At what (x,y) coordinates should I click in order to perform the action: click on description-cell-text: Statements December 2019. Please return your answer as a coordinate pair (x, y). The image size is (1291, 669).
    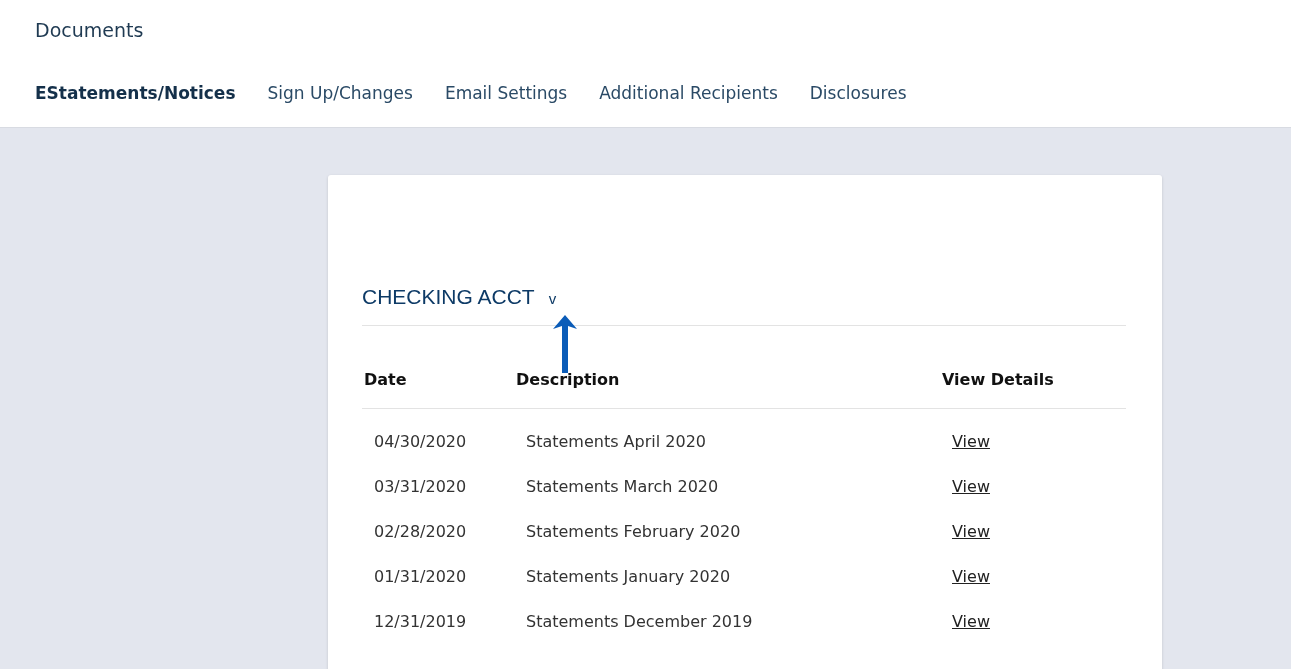
    Looking at the image, I should click on (639, 622).